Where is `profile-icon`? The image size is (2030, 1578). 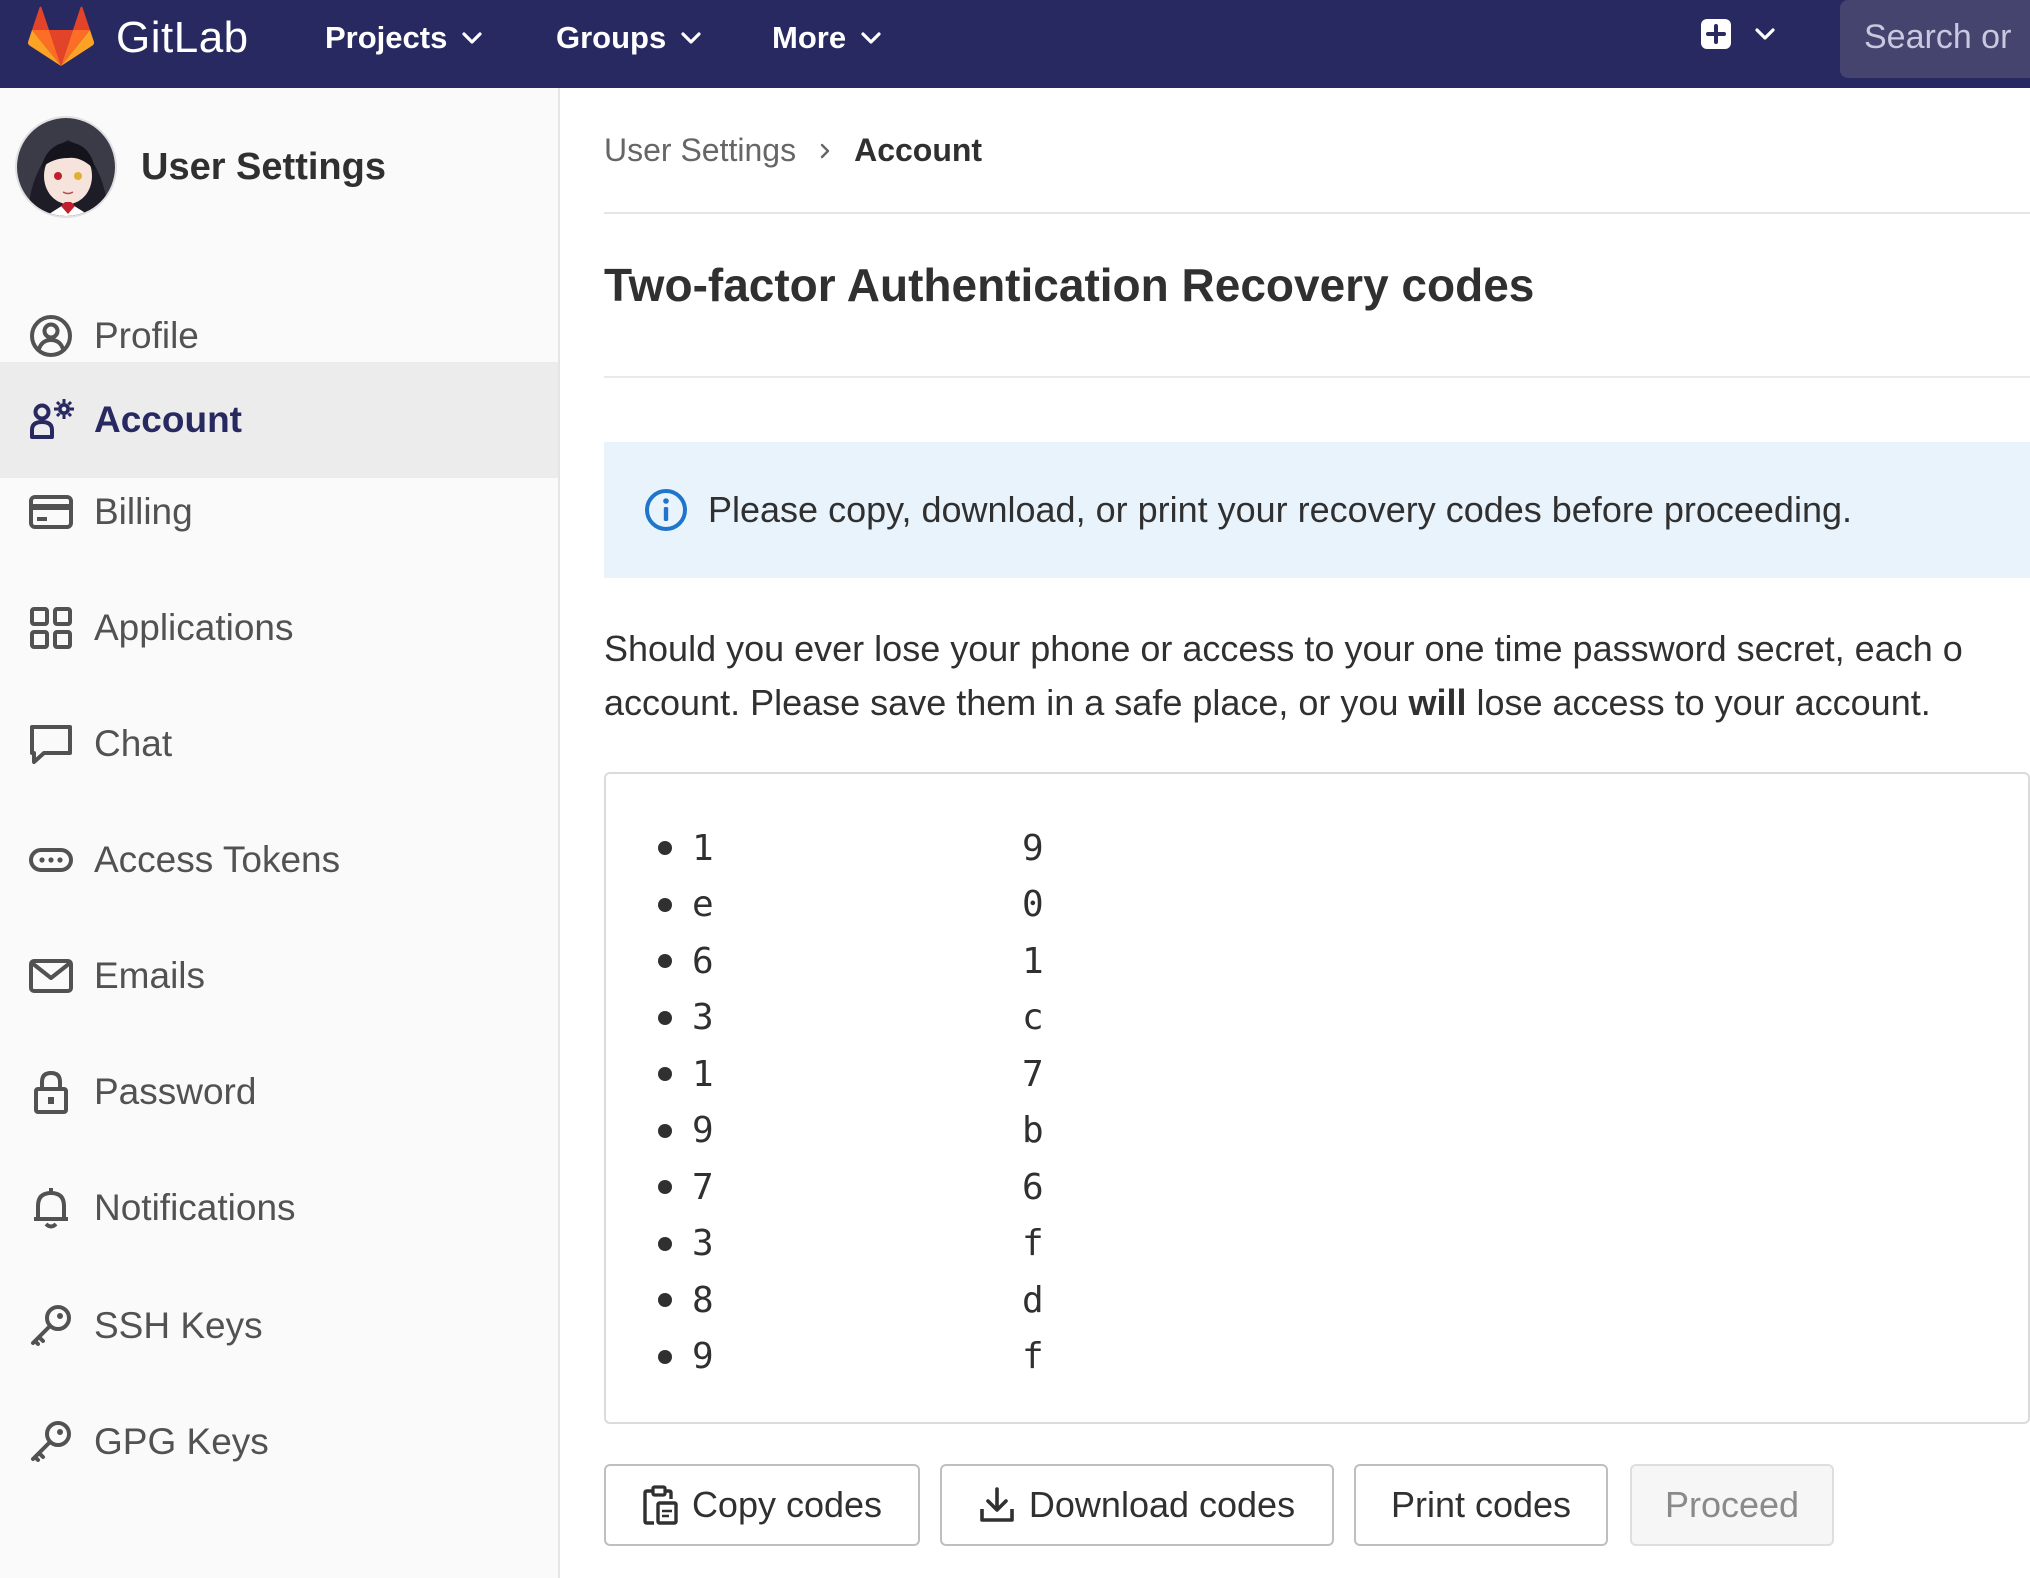
profile-icon is located at coordinates (51, 336).